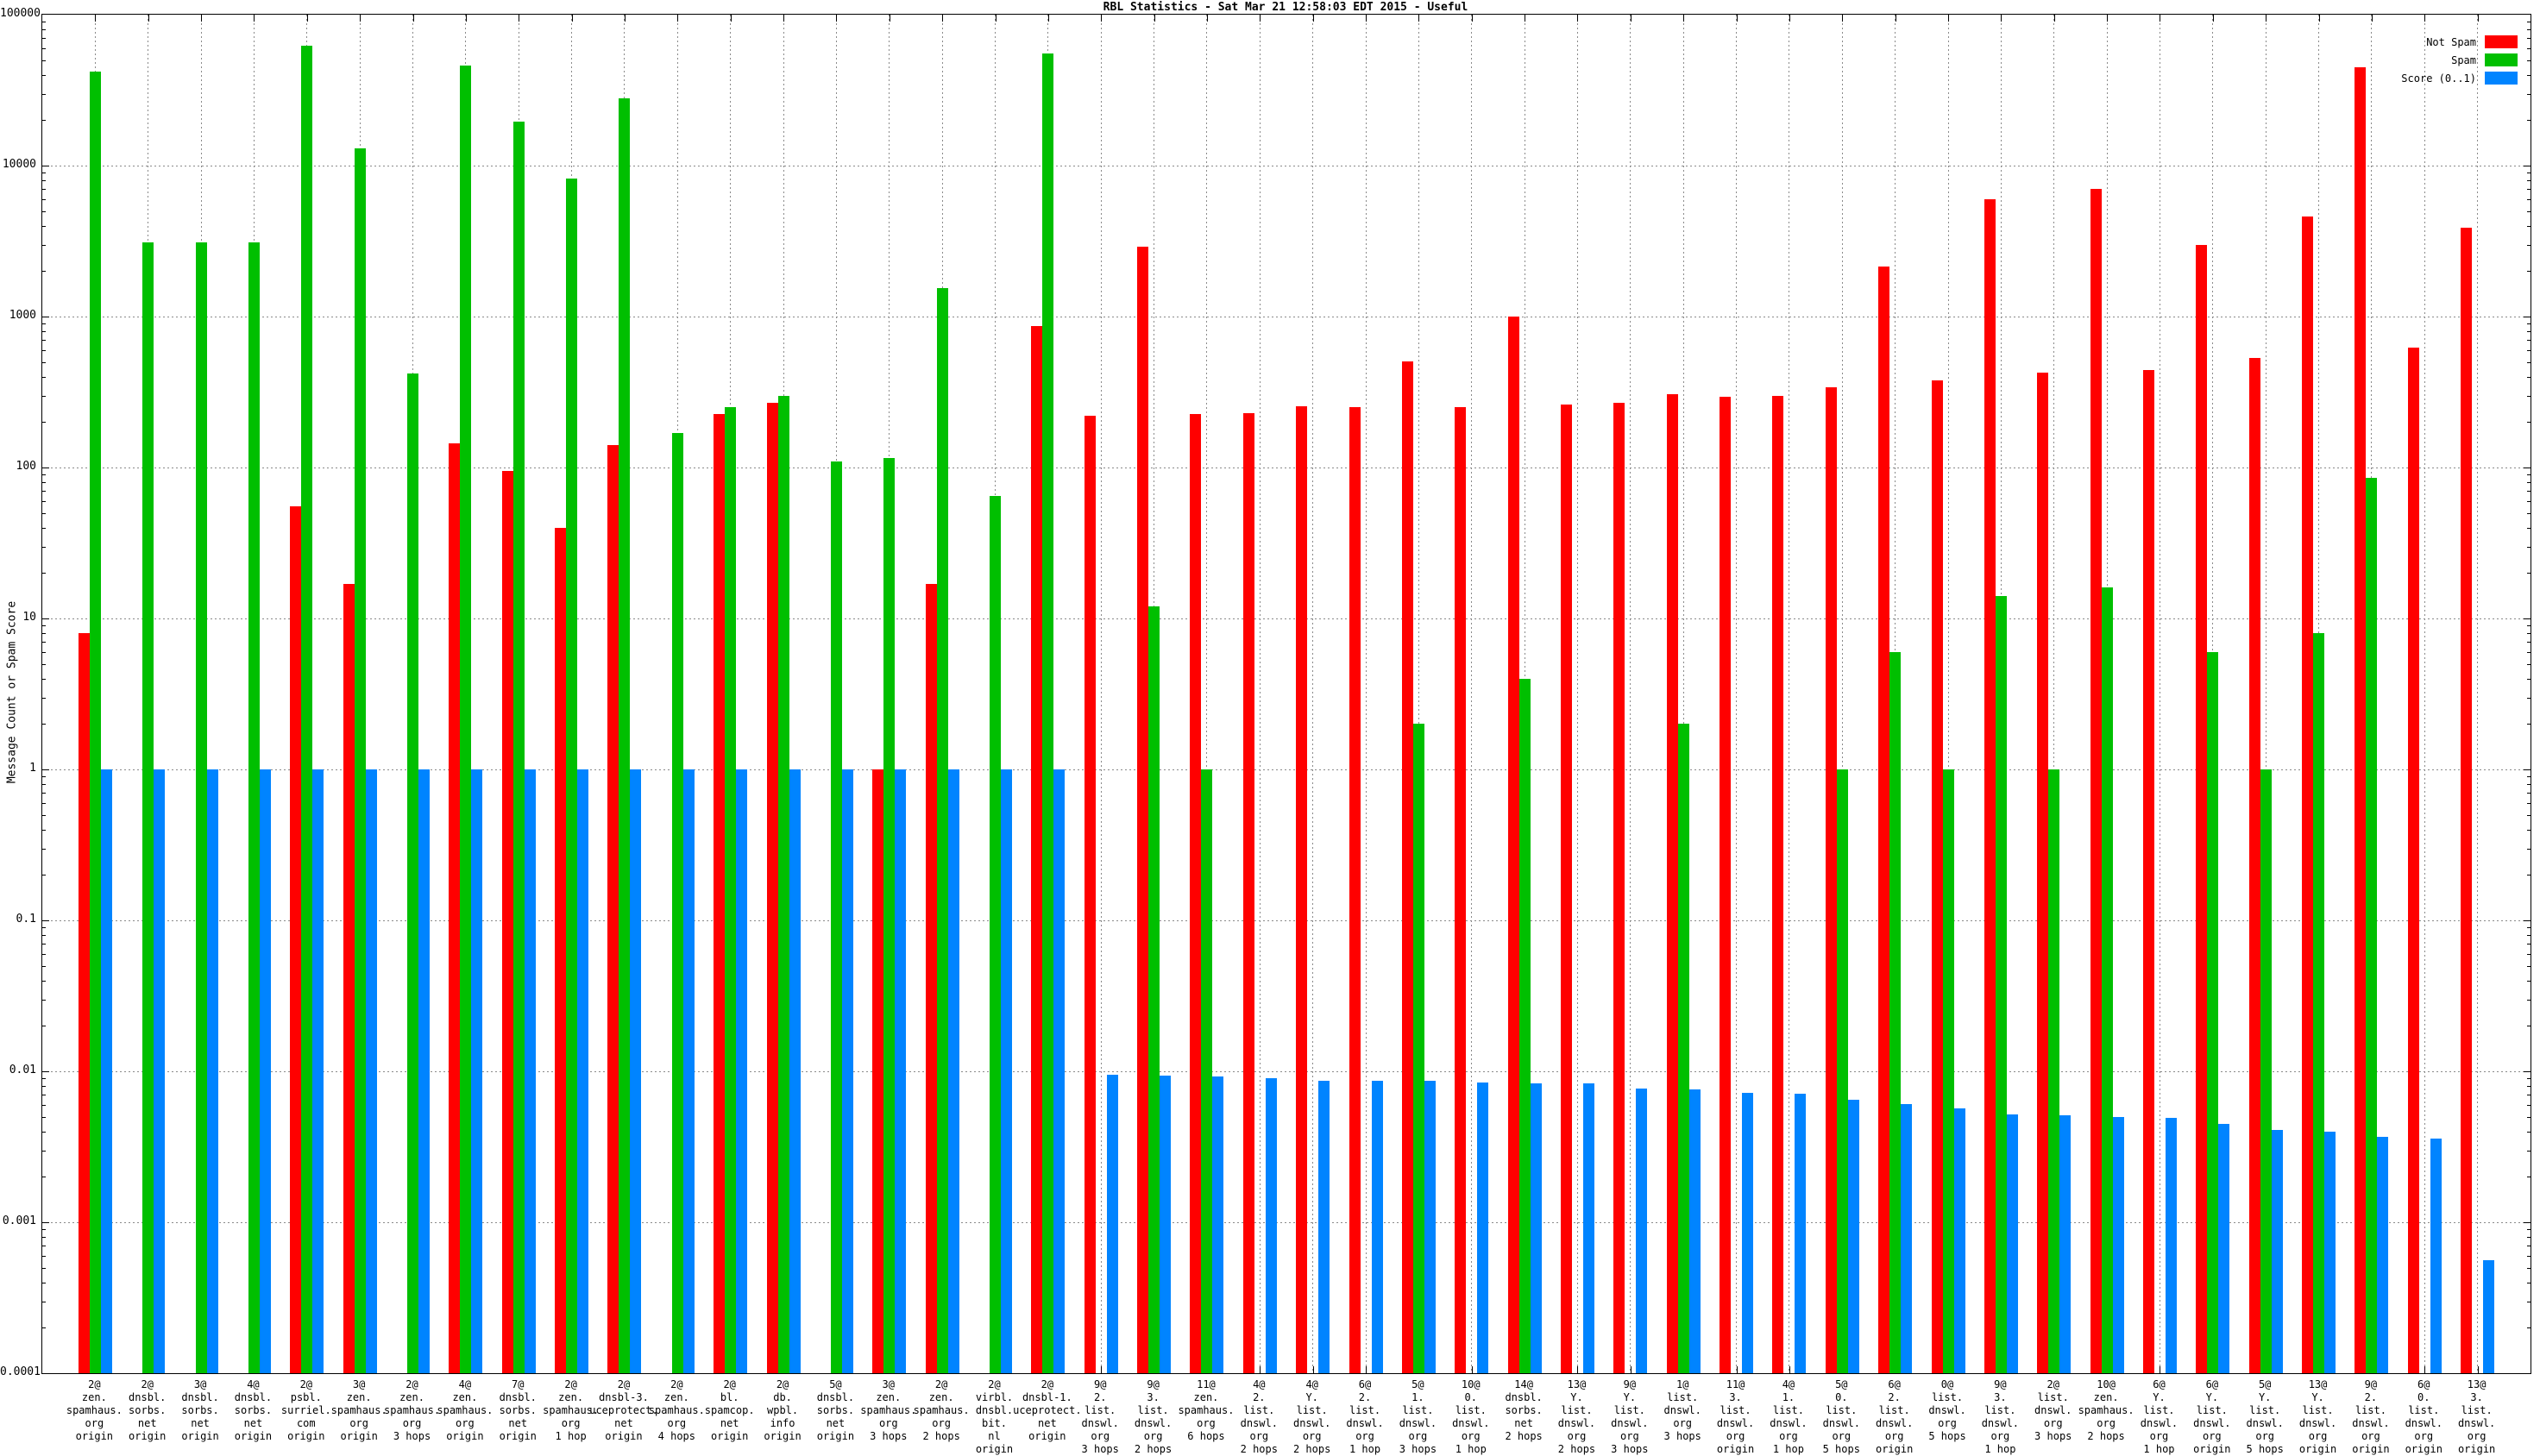 The width and height of the screenshot is (2540, 1456). Describe the element at coordinates (2476, 1417) in the screenshot. I see `x-tick-label: 13@ 3. list. dnswl. org origin` at that location.